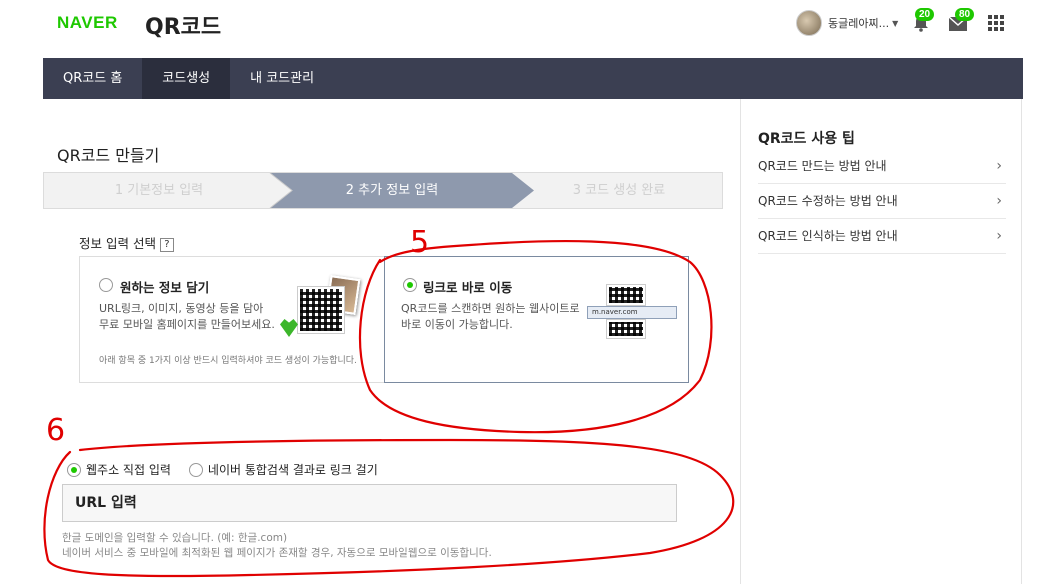 The width and height of the screenshot is (1045, 584). I want to click on apps-grid-icon, so click(996, 23).